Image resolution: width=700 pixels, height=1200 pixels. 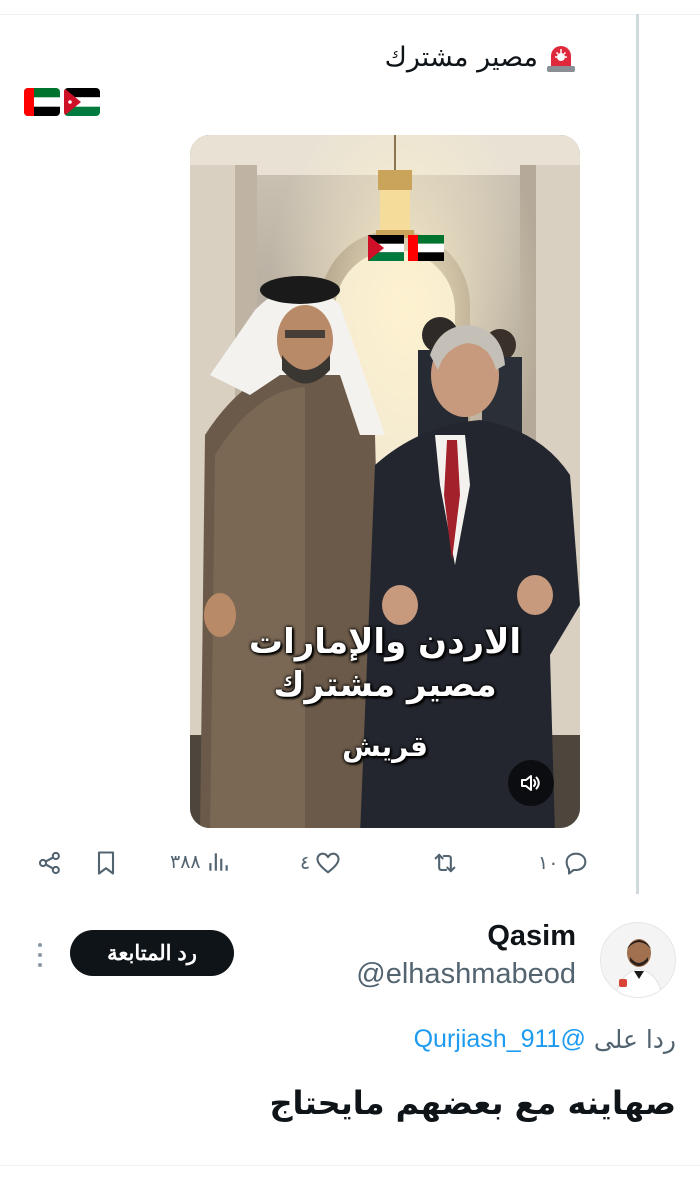 What do you see at coordinates (385, 746) in the screenshot?
I see `video-caption-source: قريش` at bounding box center [385, 746].